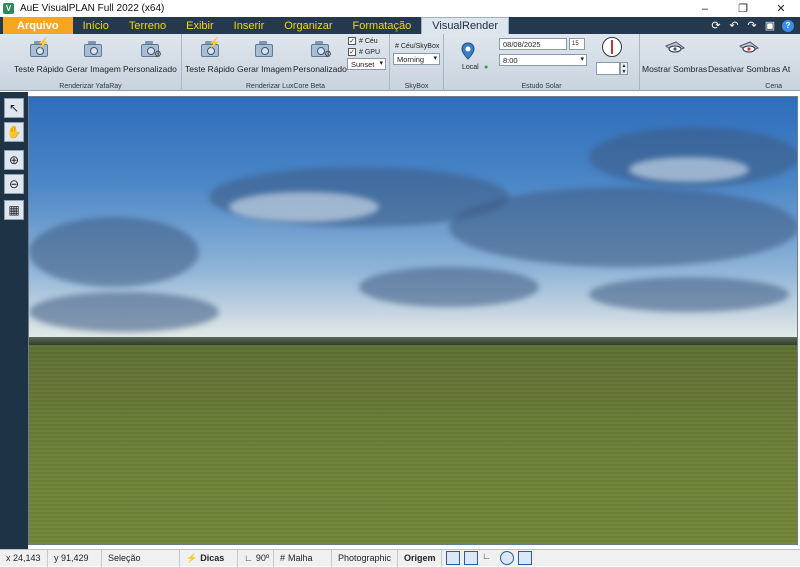  What do you see at coordinates (411, 59) in the screenshot?
I see `skybox-value: Morning` at bounding box center [411, 59].